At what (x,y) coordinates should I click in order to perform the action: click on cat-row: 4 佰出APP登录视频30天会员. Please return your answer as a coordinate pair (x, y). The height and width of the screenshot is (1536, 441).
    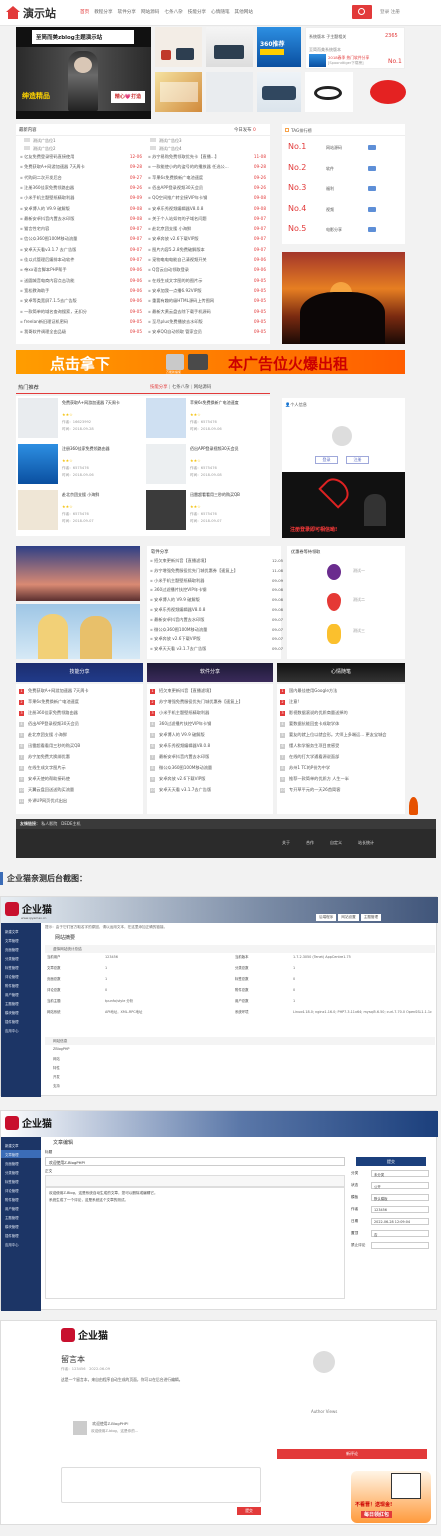
    Looking at the image, I should click on (81, 724).